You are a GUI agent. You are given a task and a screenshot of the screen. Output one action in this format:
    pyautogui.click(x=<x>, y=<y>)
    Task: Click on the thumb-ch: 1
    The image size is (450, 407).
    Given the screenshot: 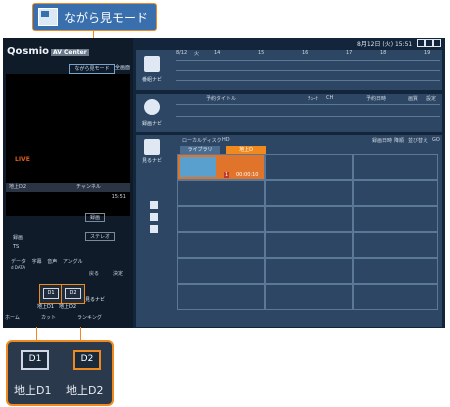 What is the action you would take?
    pyautogui.click(x=227, y=175)
    